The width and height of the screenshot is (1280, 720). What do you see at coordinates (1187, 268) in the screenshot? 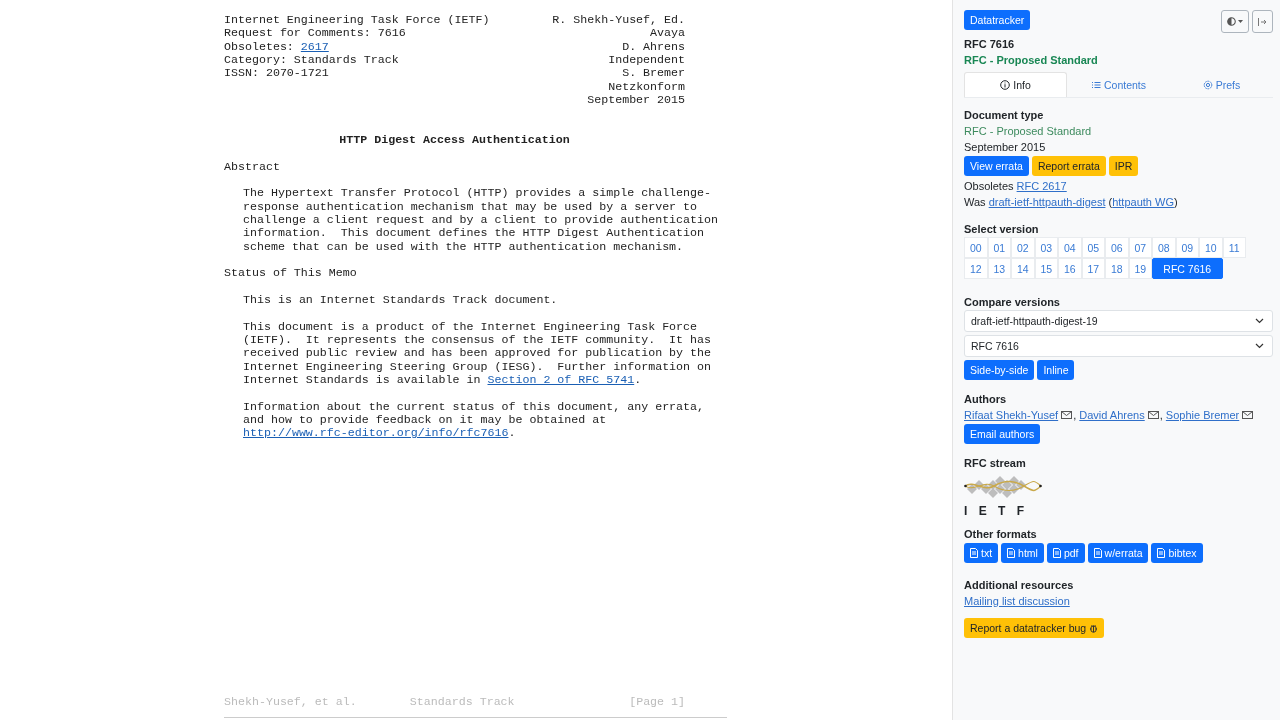
I see `version-button: RFC 7616` at bounding box center [1187, 268].